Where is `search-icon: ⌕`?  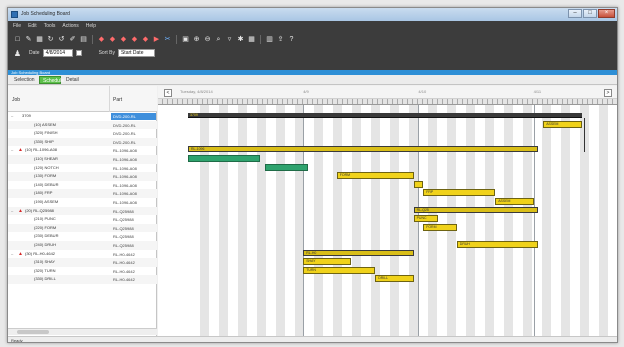 search-icon: ⌕ is located at coordinates (218, 39).